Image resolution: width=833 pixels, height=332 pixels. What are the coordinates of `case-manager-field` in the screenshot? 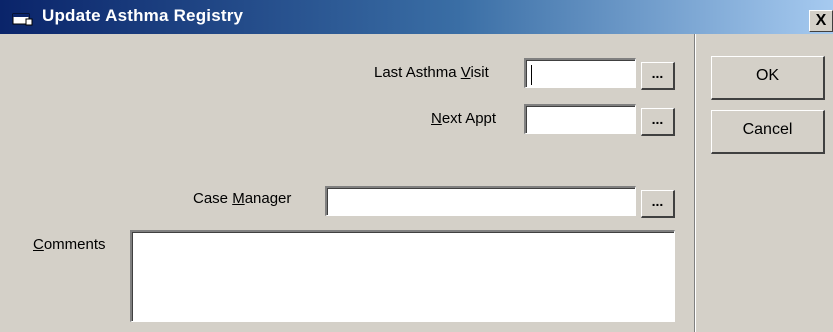 It's located at (480, 201).